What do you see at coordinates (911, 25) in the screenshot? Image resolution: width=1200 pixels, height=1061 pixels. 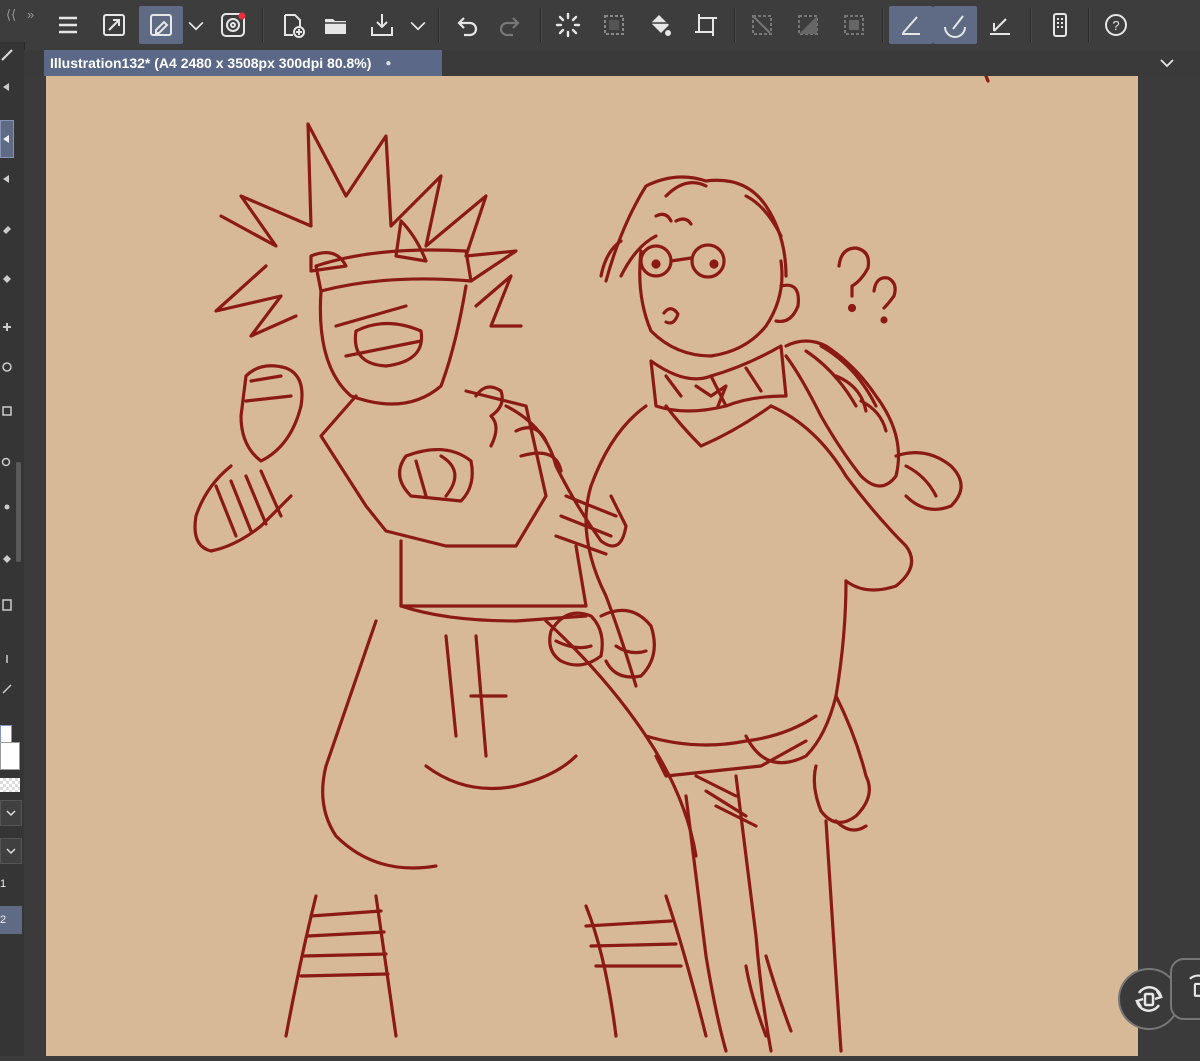 I see `ruler-snap-icon` at bounding box center [911, 25].